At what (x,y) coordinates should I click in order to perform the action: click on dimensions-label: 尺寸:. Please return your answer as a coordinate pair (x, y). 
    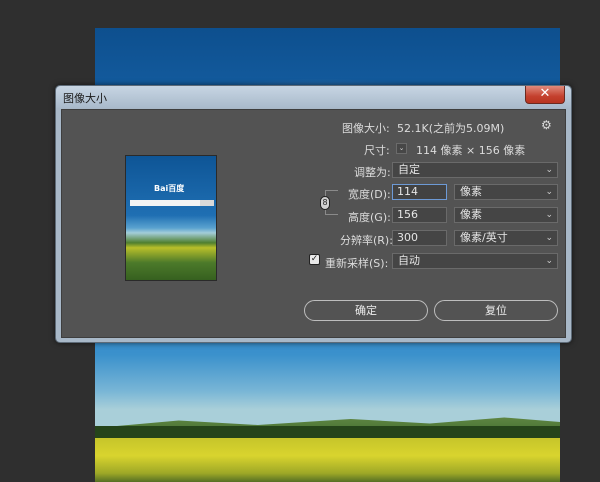
    Looking at the image, I should click on (377, 150).